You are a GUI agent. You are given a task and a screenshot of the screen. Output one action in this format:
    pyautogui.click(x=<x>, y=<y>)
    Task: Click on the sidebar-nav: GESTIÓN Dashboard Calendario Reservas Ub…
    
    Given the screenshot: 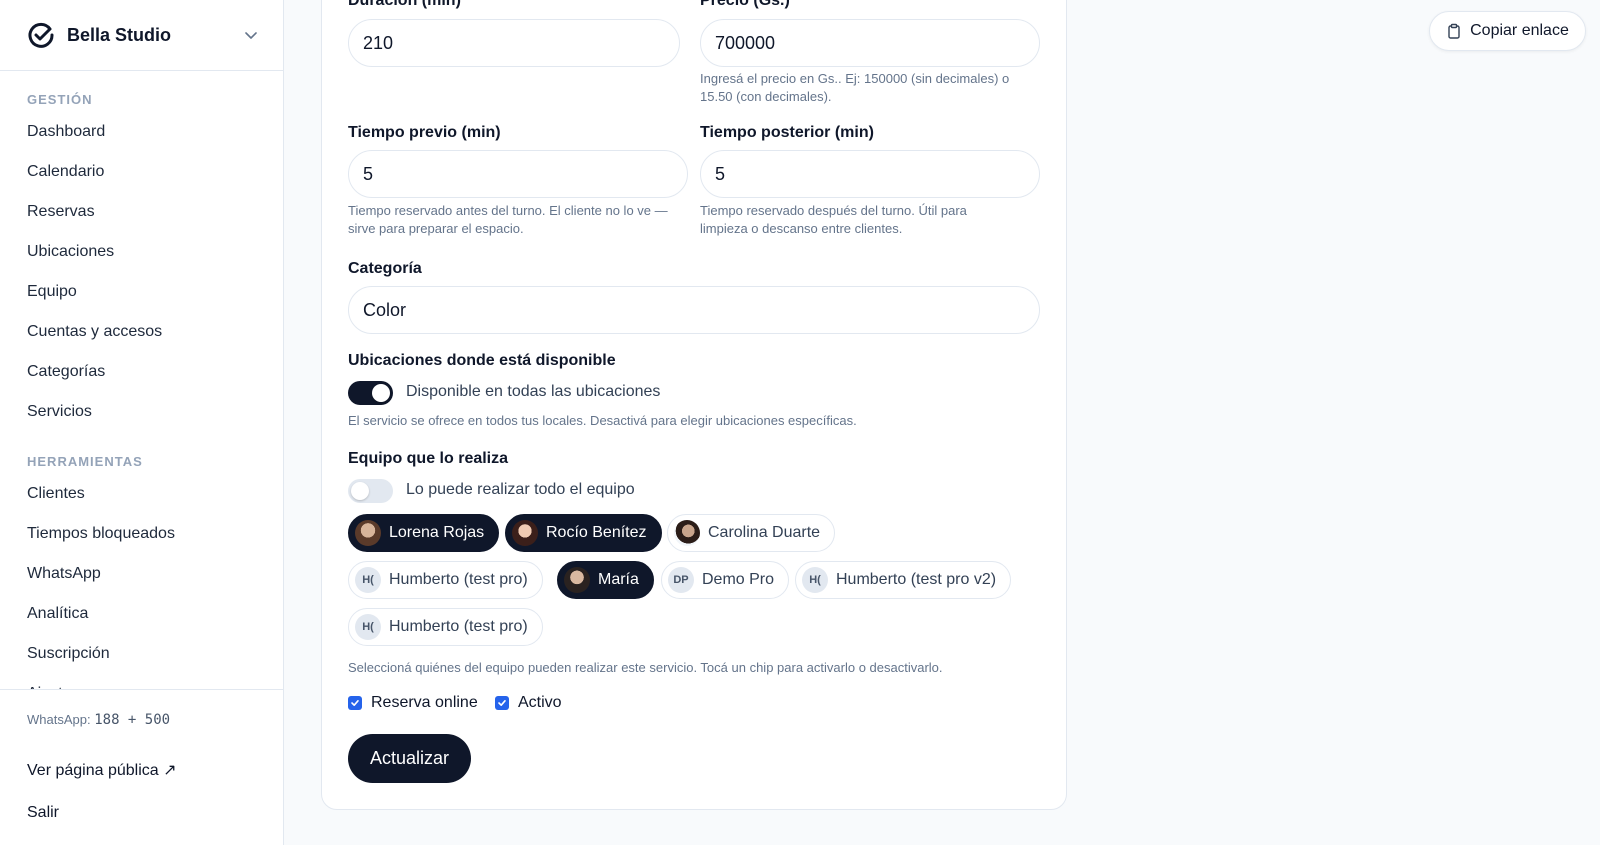 What is the action you would take?
    pyautogui.click(x=141, y=380)
    